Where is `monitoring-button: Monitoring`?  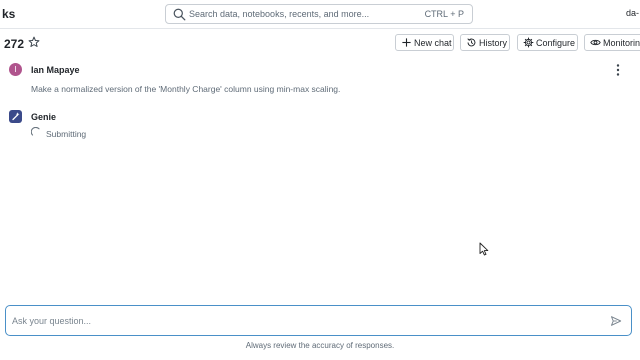
monitoring-button: Monitoring is located at coordinates (612, 42).